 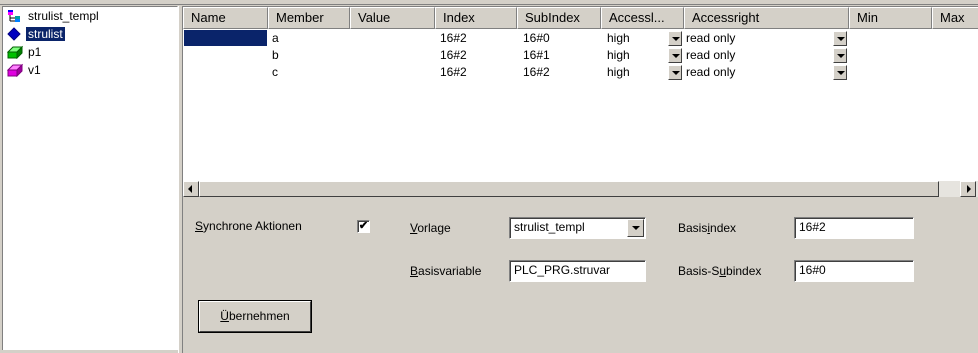 I want to click on selected-name-cell, so click(x=225, y=38).